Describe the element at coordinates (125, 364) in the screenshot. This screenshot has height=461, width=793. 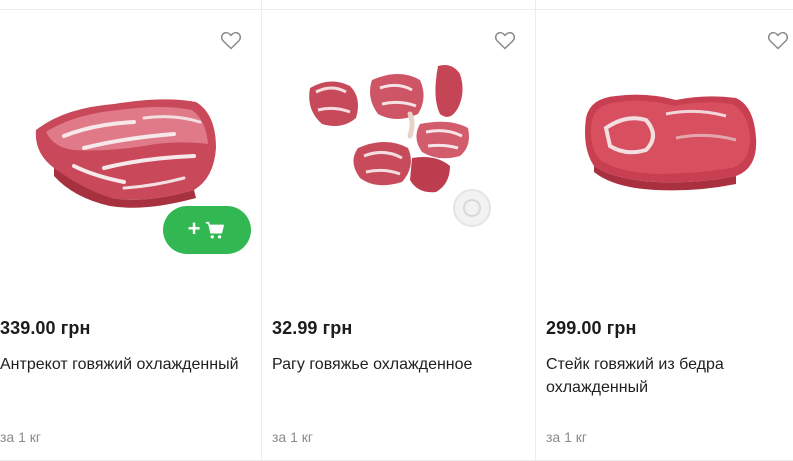
I see `product-title: Антрекот говяжий охлажденный` at that location.